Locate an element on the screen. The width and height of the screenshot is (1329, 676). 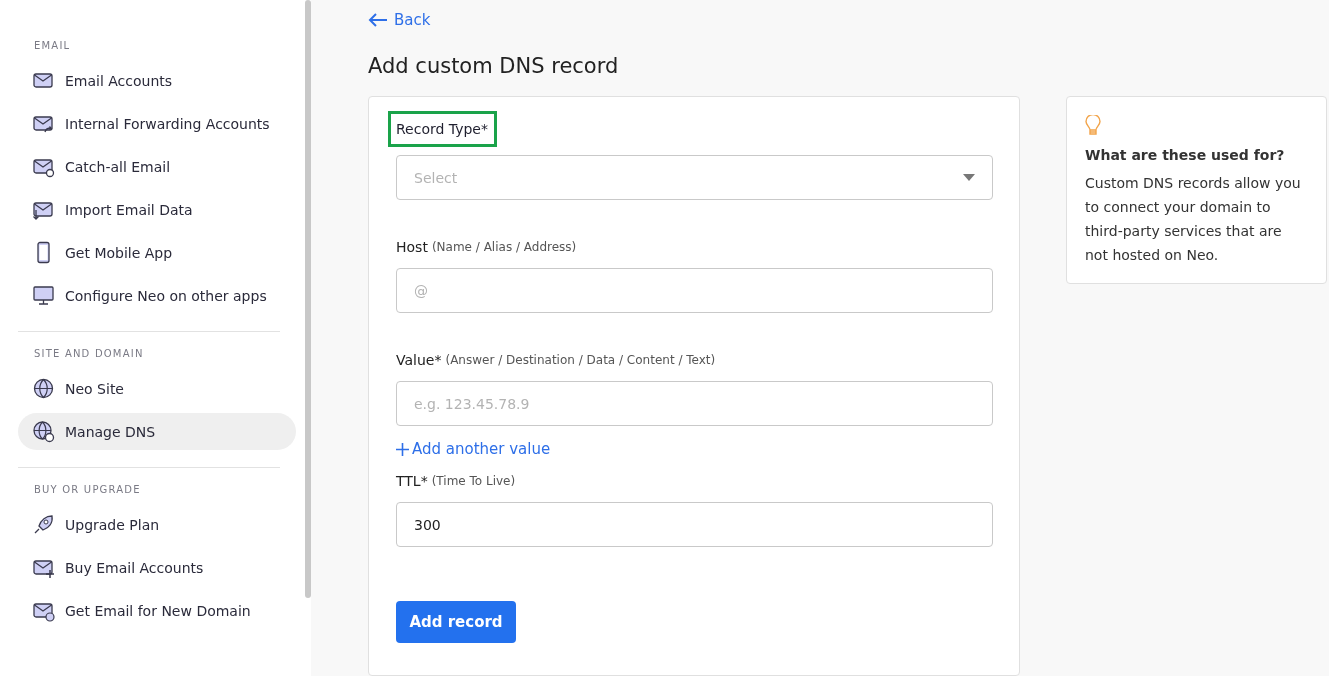
globe-gear-icon is located at coordinates (43, 431).